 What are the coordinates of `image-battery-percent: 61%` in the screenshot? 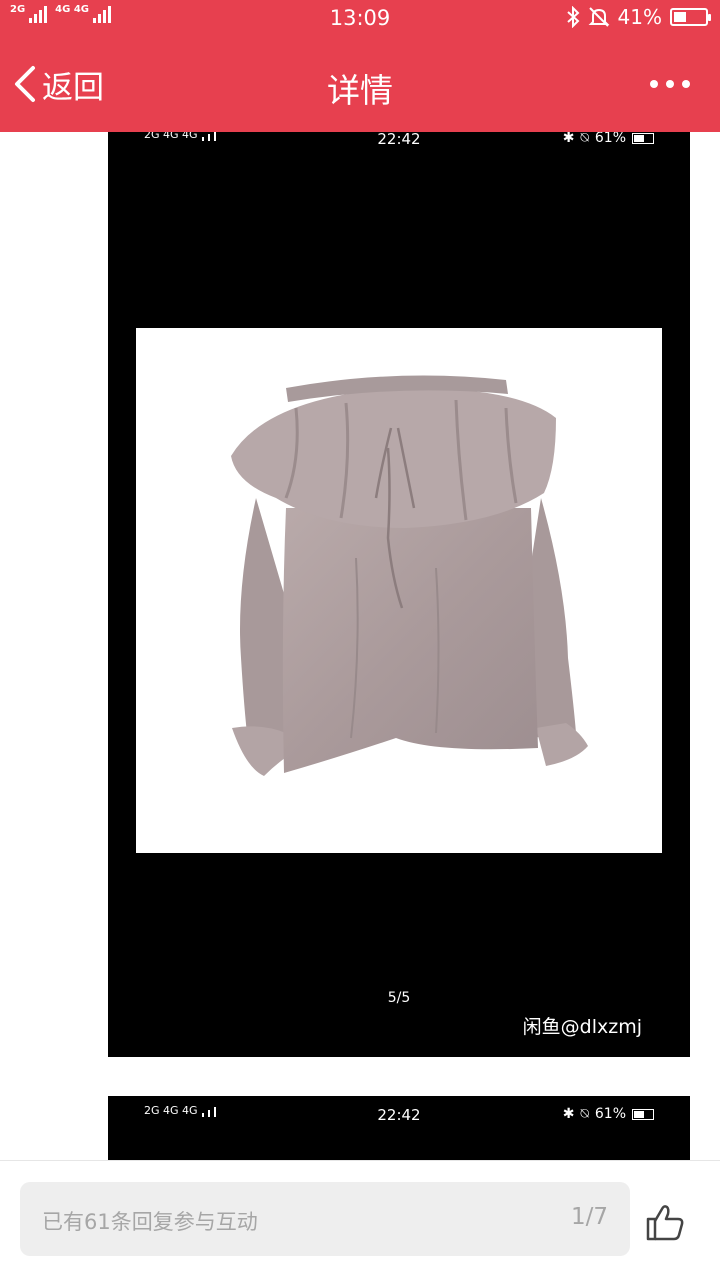 It's located at (610, 139).